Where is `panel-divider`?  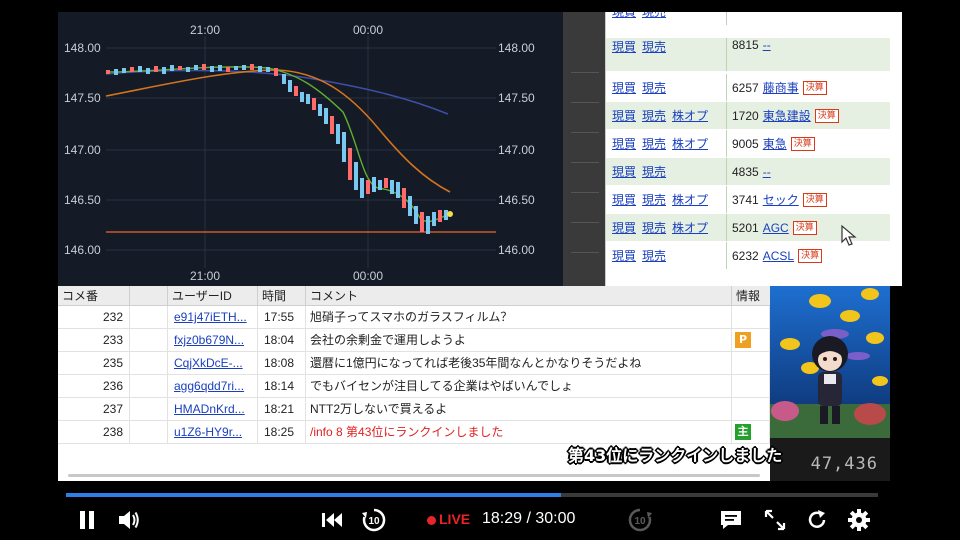 panel-divider is located at coordinates (584, 149).